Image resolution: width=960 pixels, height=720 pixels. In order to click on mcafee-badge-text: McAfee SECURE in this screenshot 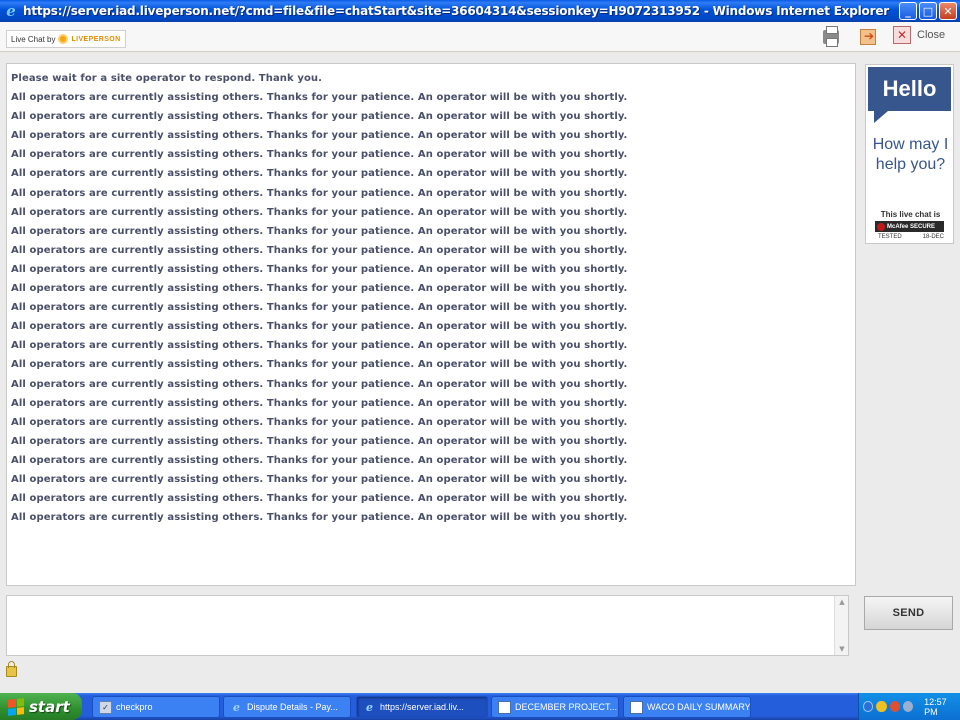, I will do `click(911, 226)`.